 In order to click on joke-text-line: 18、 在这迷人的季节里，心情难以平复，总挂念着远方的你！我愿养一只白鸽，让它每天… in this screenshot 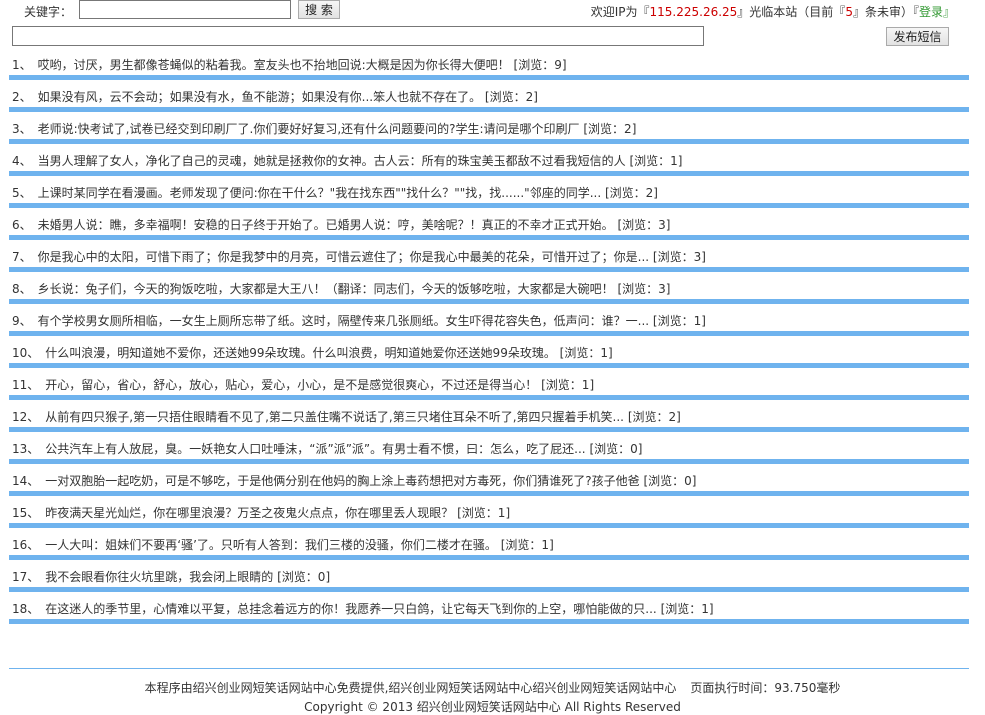, I will do `click(363, 608)`.